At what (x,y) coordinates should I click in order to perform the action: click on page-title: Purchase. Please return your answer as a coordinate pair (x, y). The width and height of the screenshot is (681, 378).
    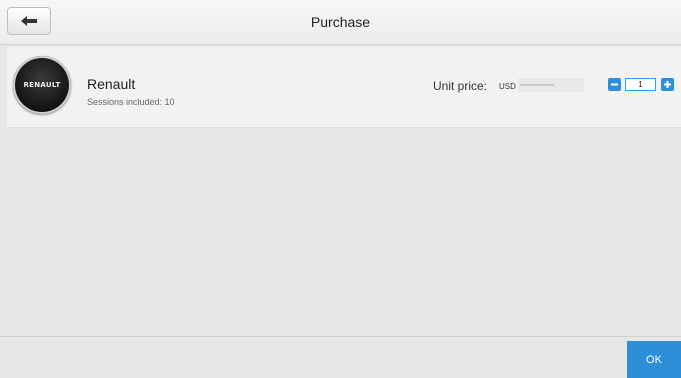
    Looking at the image, I should click on (340, 22).